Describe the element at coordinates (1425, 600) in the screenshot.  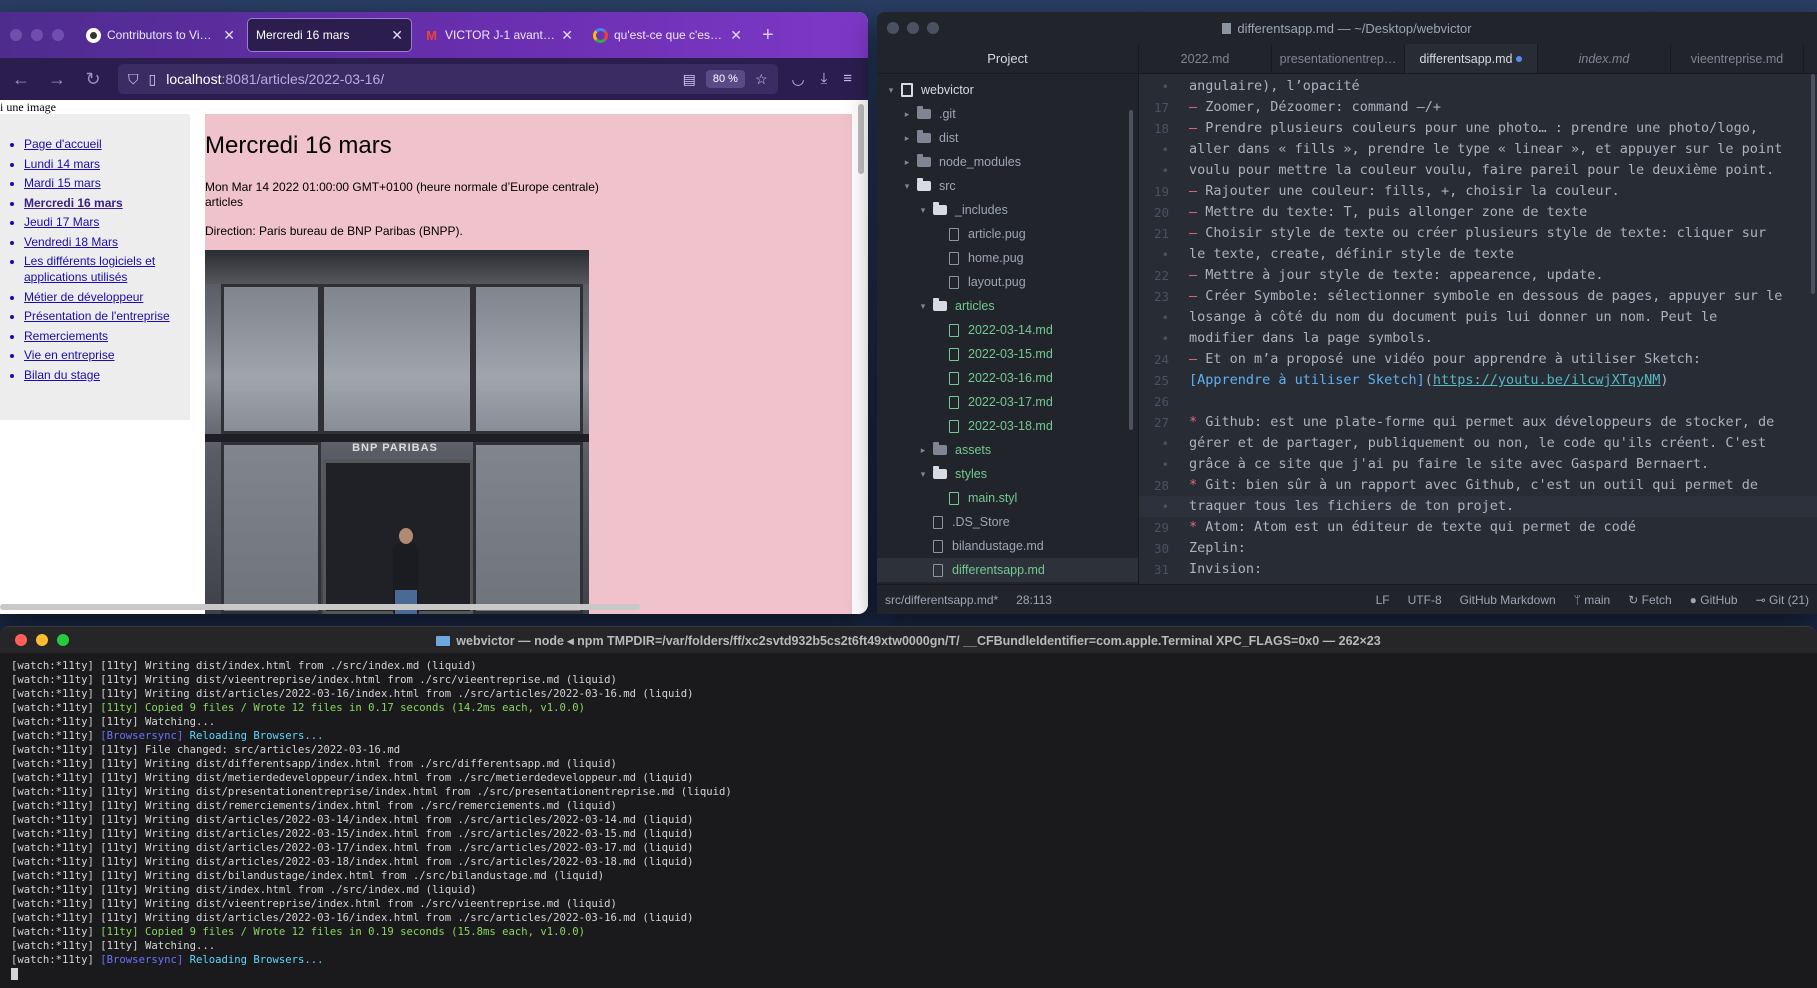
I see `file-encoding: UTF-8` at that location.